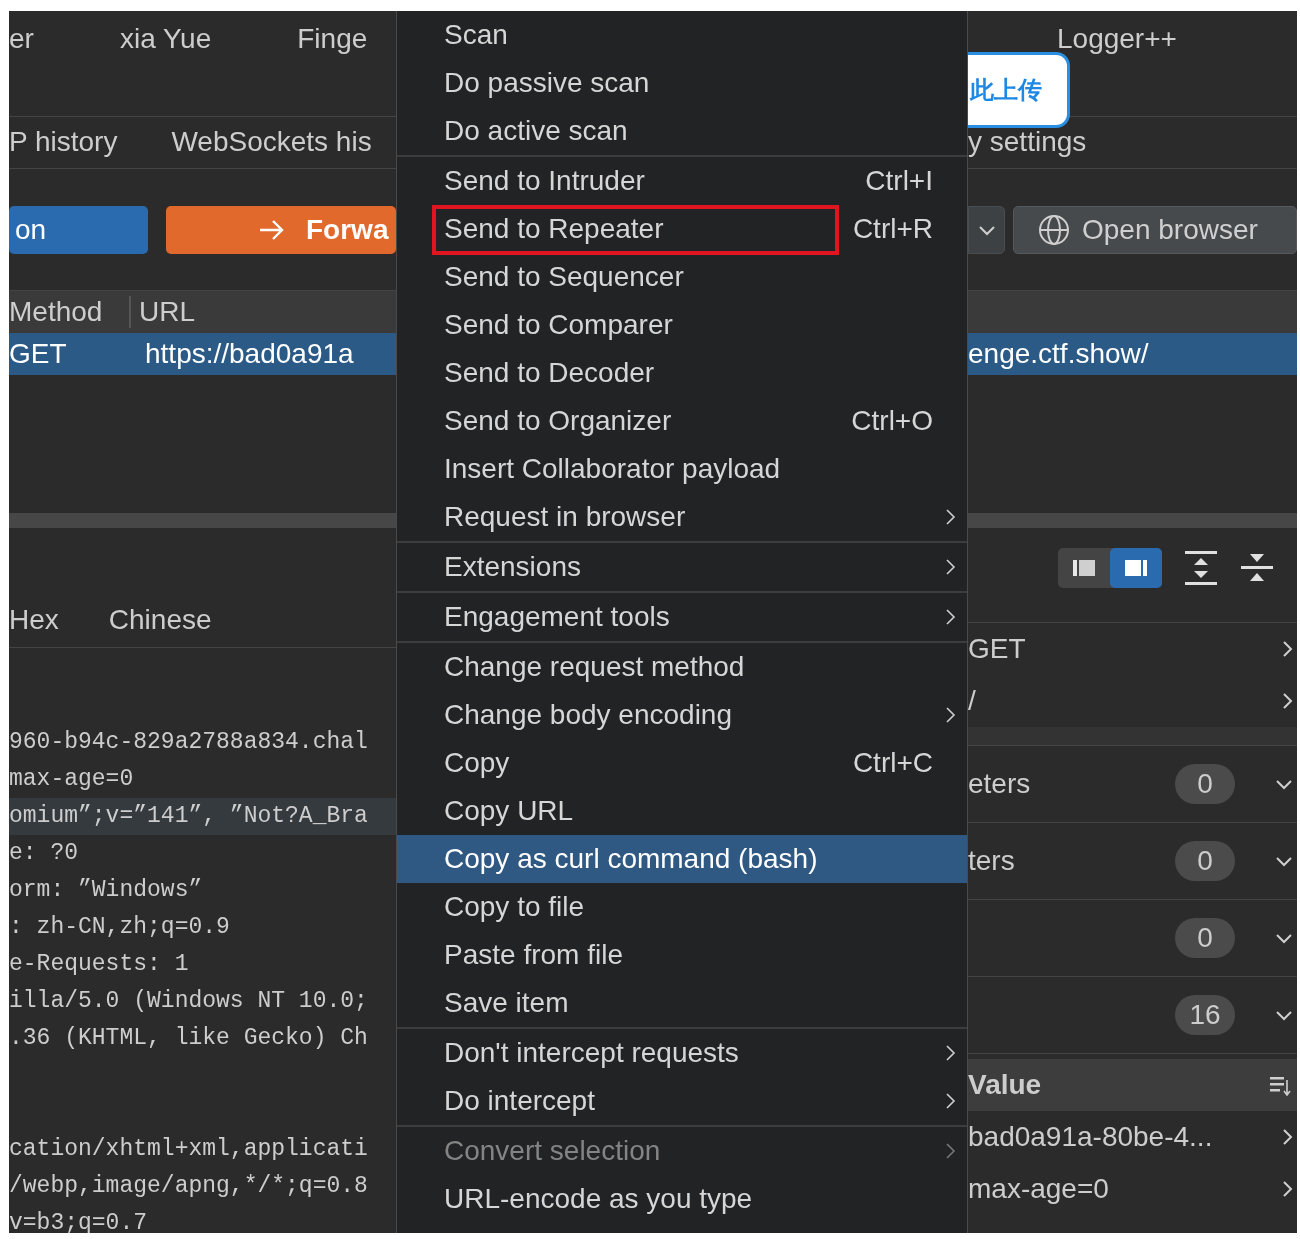 The width and height of the screenshot is (1300, 1239). Describe the element at coordinates (682, 229) in the screenshot. I see `menu-item: Send to Repeater Ctrl+R` at that location.